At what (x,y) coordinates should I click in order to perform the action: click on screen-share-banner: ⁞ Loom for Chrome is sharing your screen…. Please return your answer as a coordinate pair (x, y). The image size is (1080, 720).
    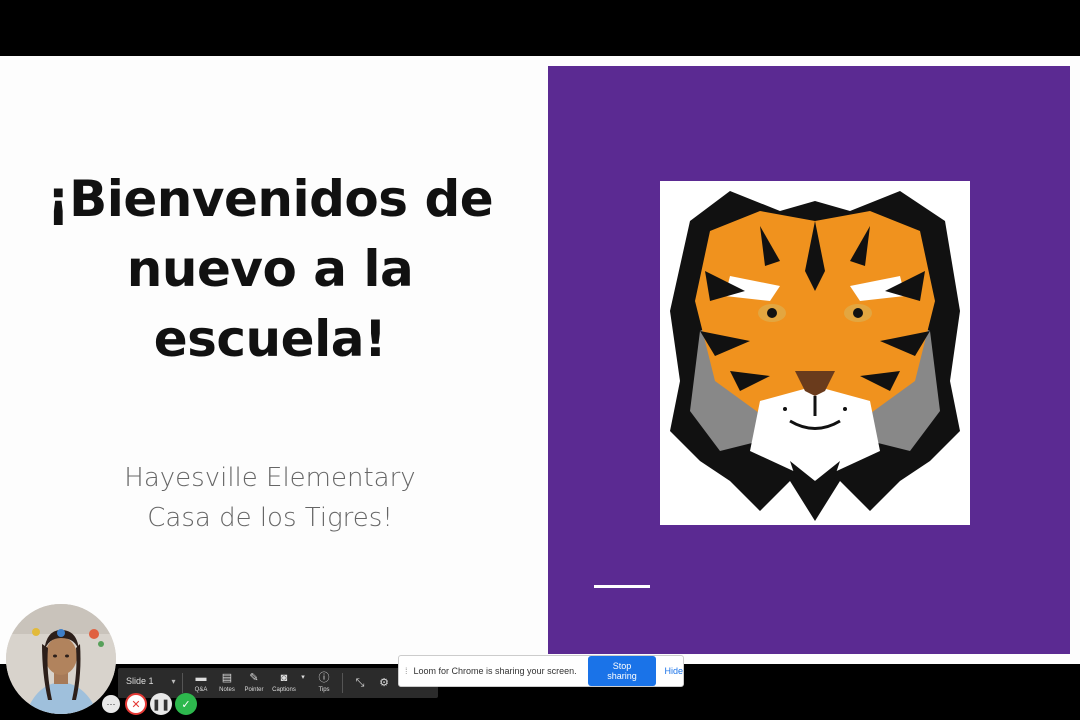
    Looking at the image, I should click on (541, 671).